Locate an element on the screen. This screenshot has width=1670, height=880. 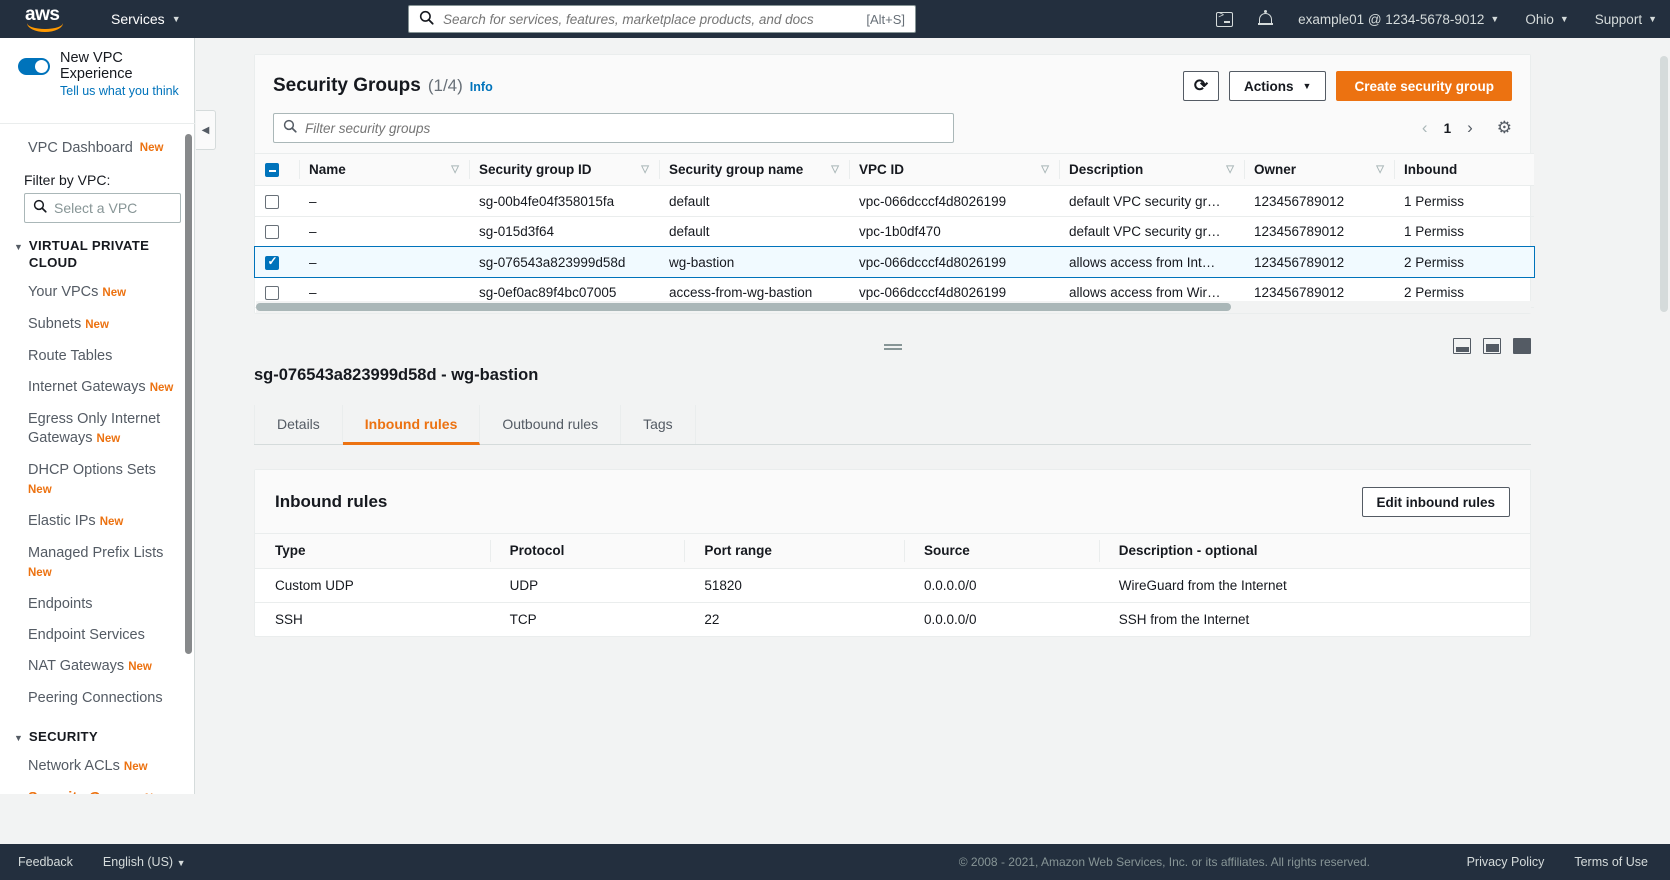
edit-inbound-rules-button: Edit inbound rules is located at coordinates (1435, 502).